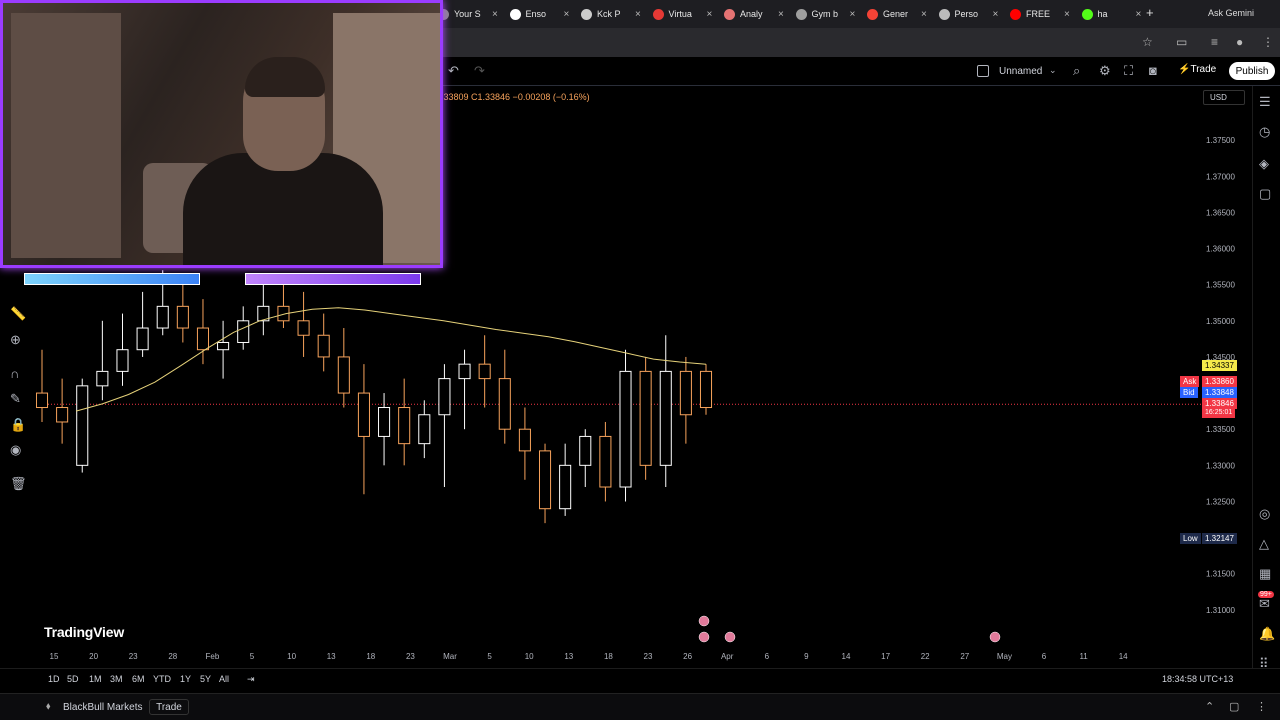 This screenshot has height=720, width=1280. I want to click on moving-average-line, so click(391, 359).